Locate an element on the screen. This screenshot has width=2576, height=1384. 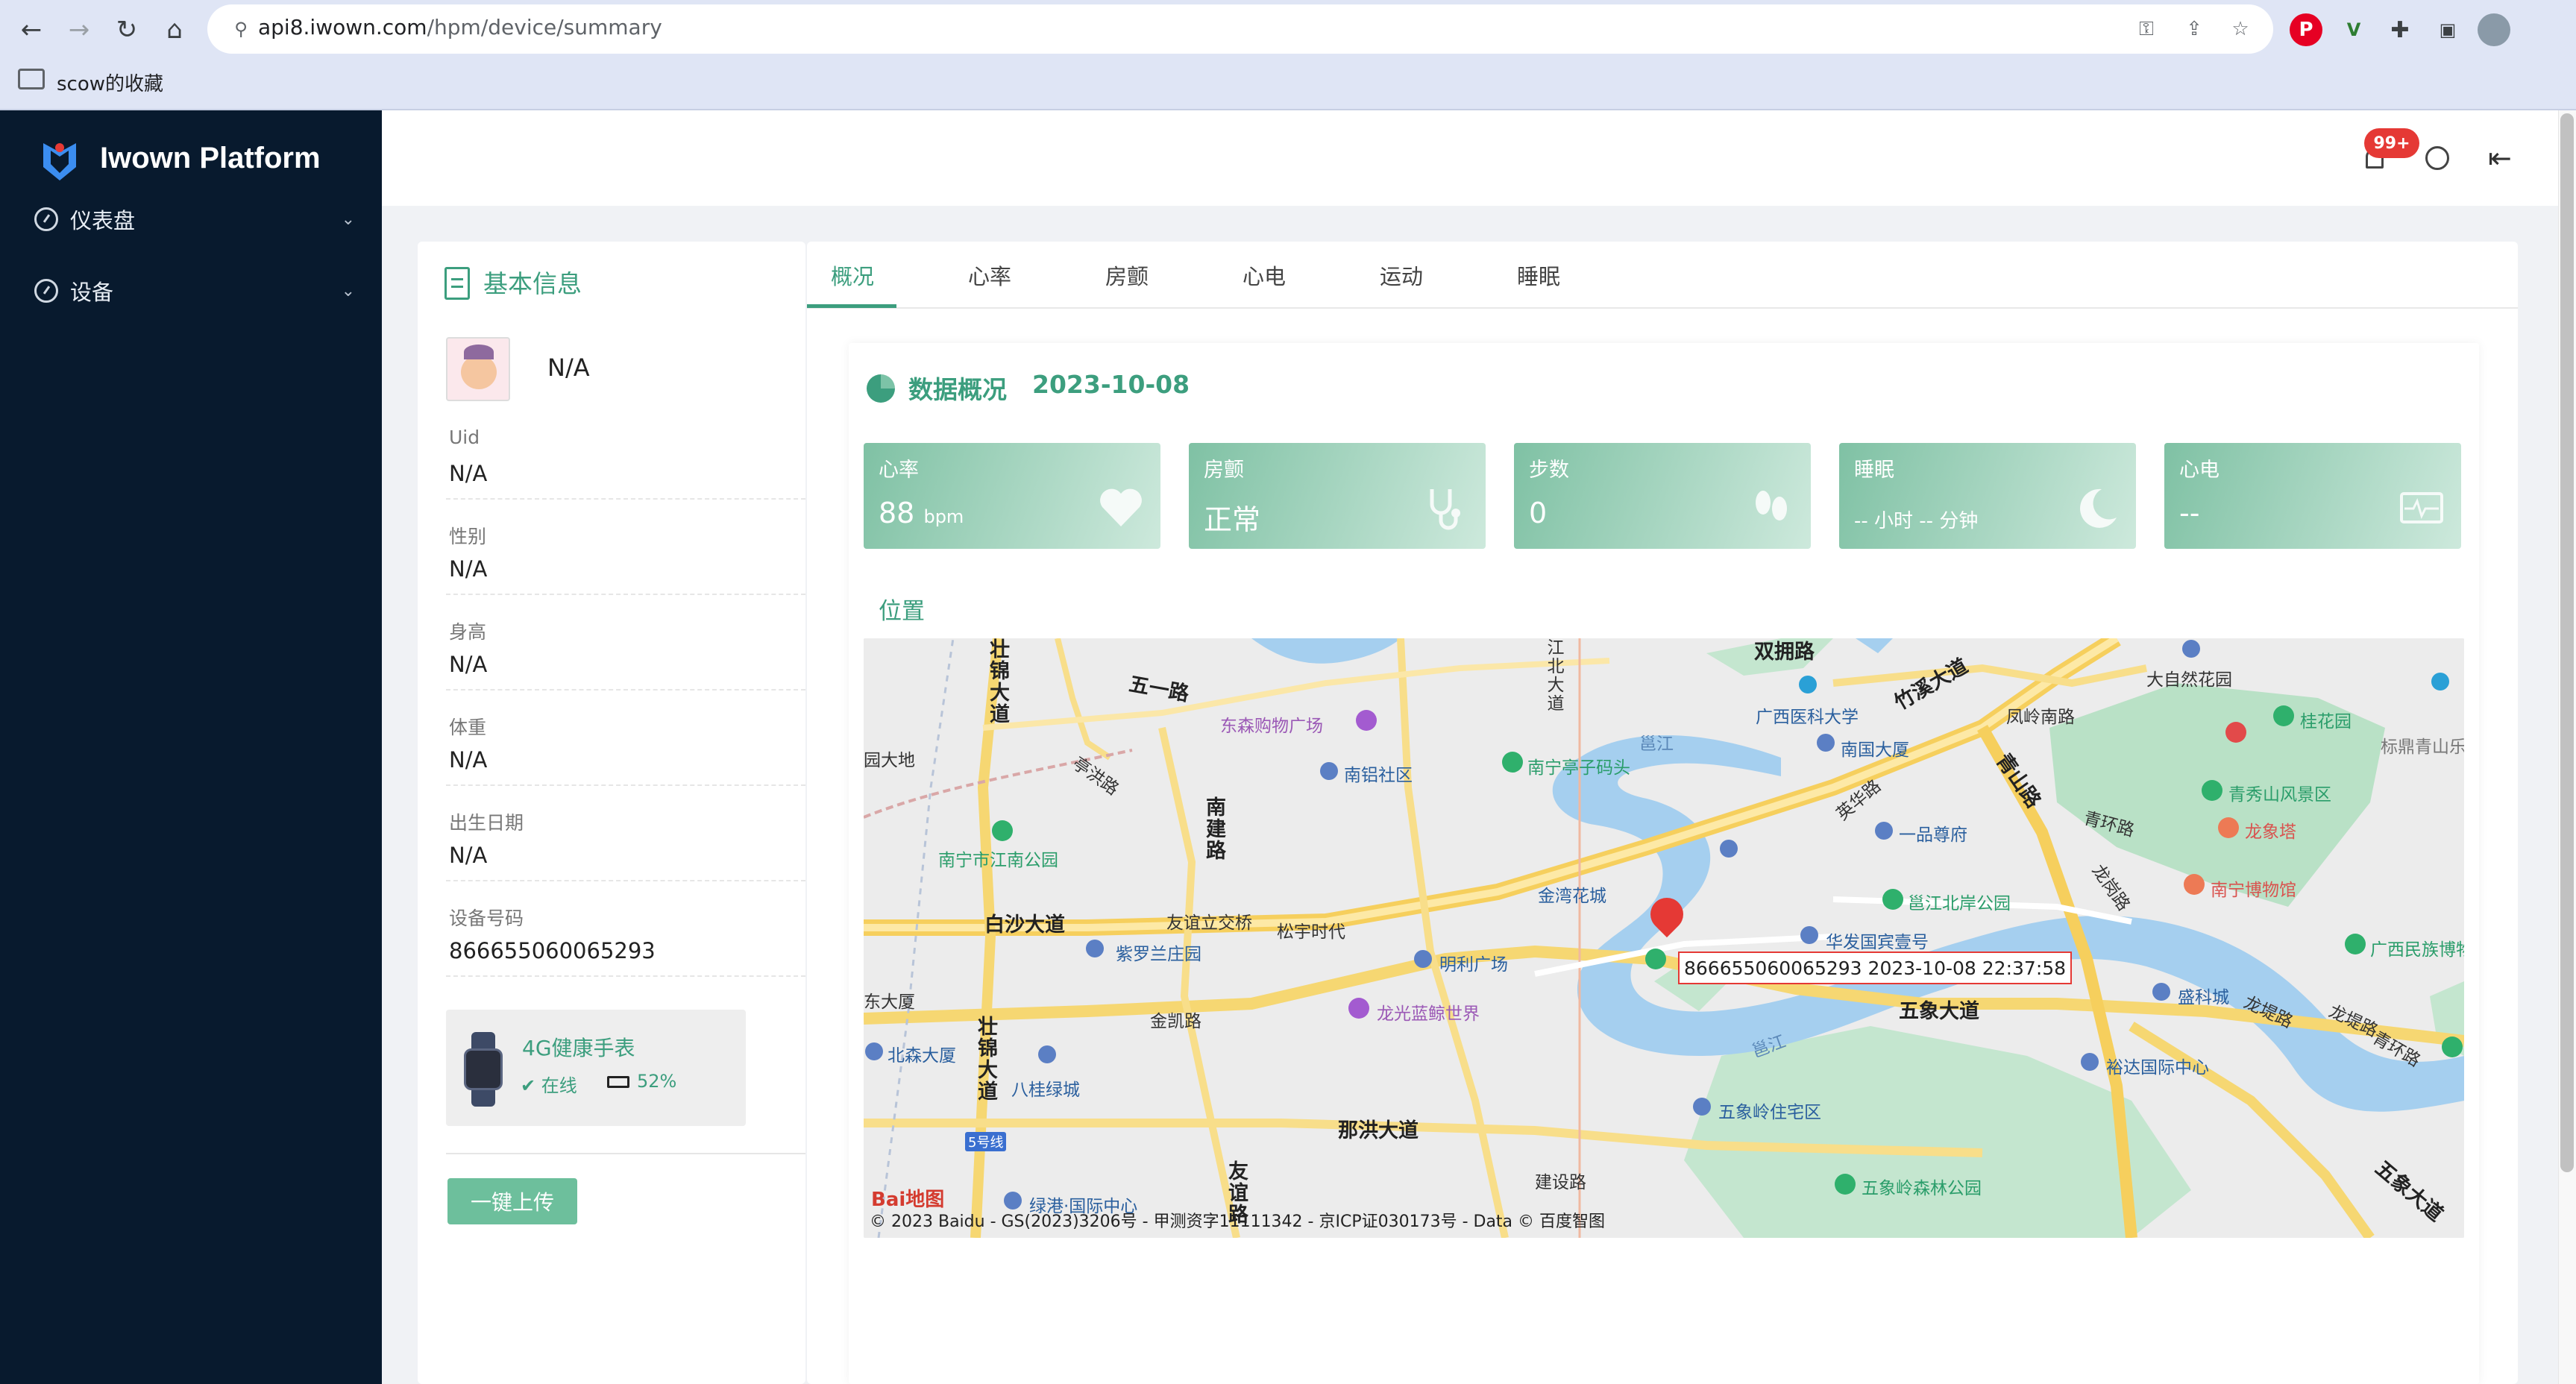
forward-icon: → is located at coordinates (79, 30).